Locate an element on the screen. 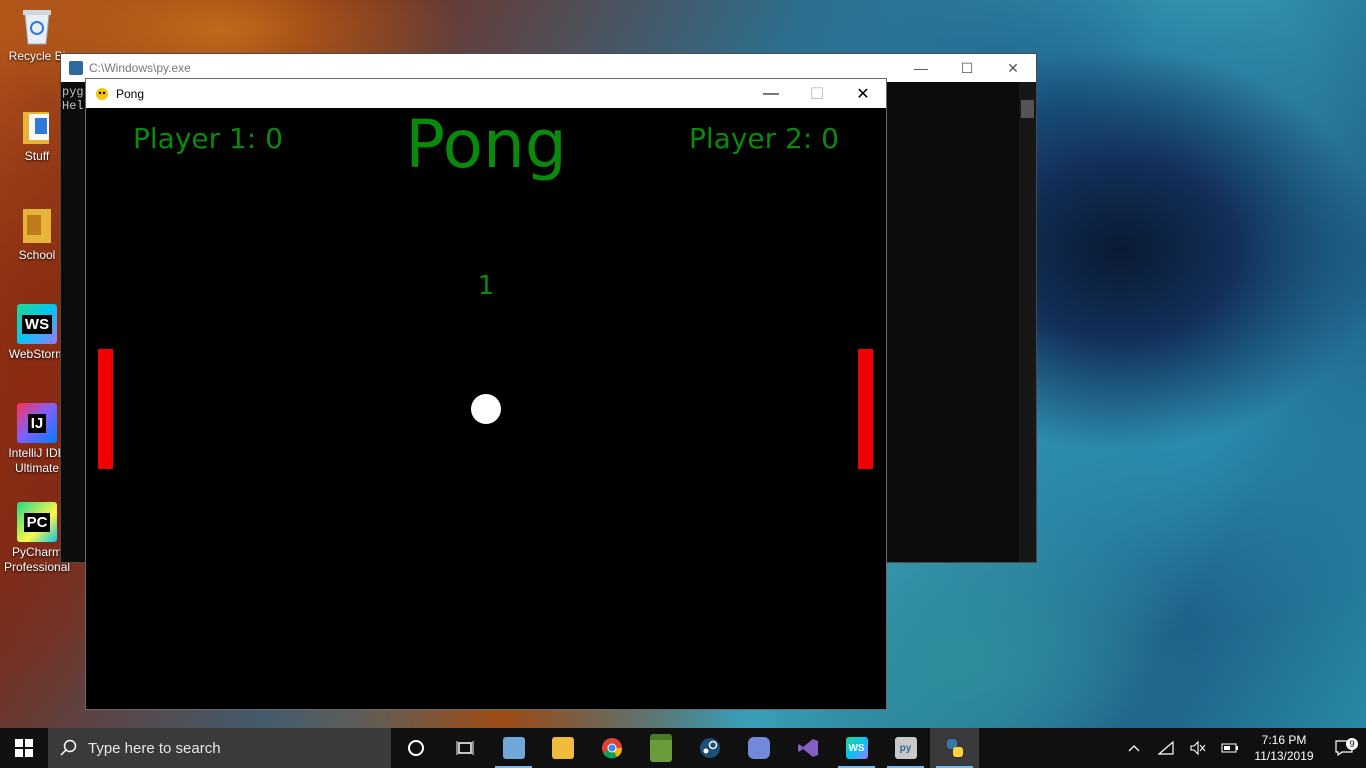  visual-studio-icon is located at coordinates (807, 748).